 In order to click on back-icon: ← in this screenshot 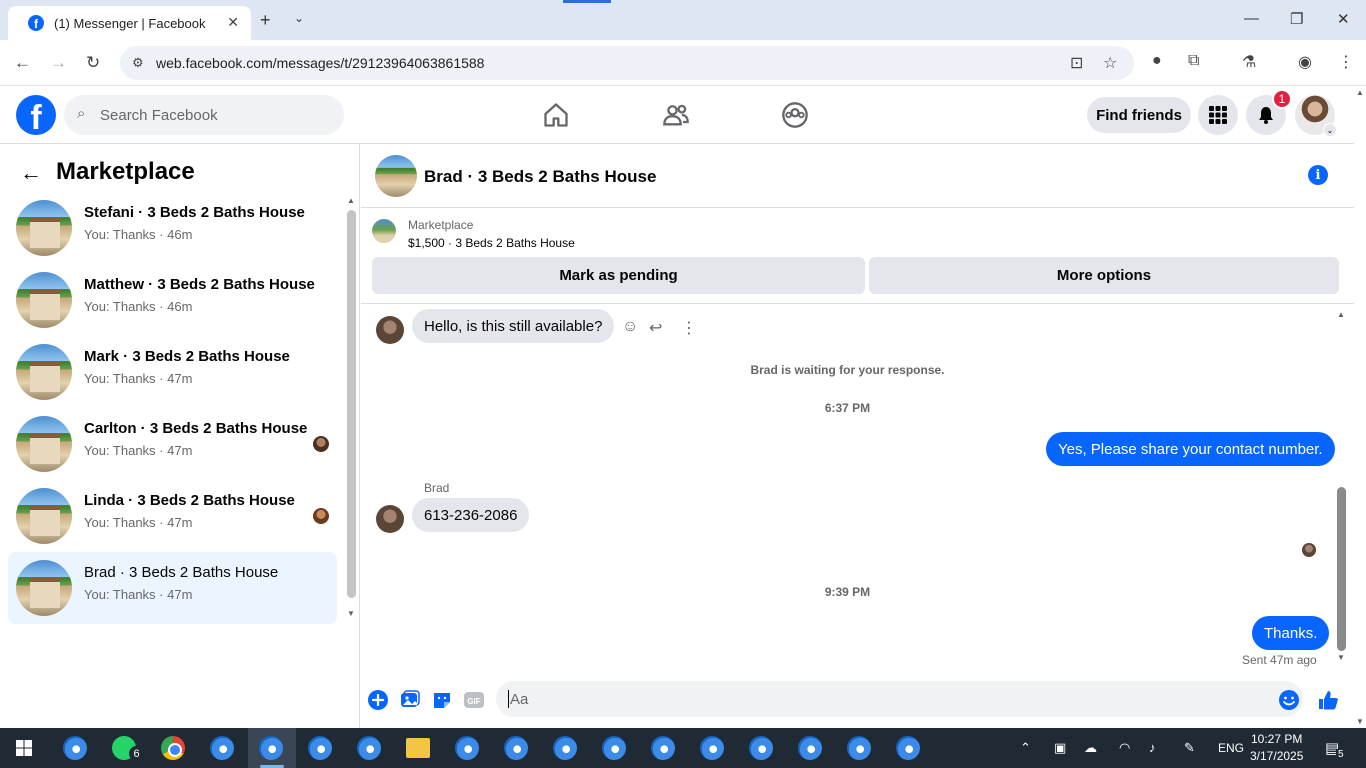, I will do `click(22, 63)`.